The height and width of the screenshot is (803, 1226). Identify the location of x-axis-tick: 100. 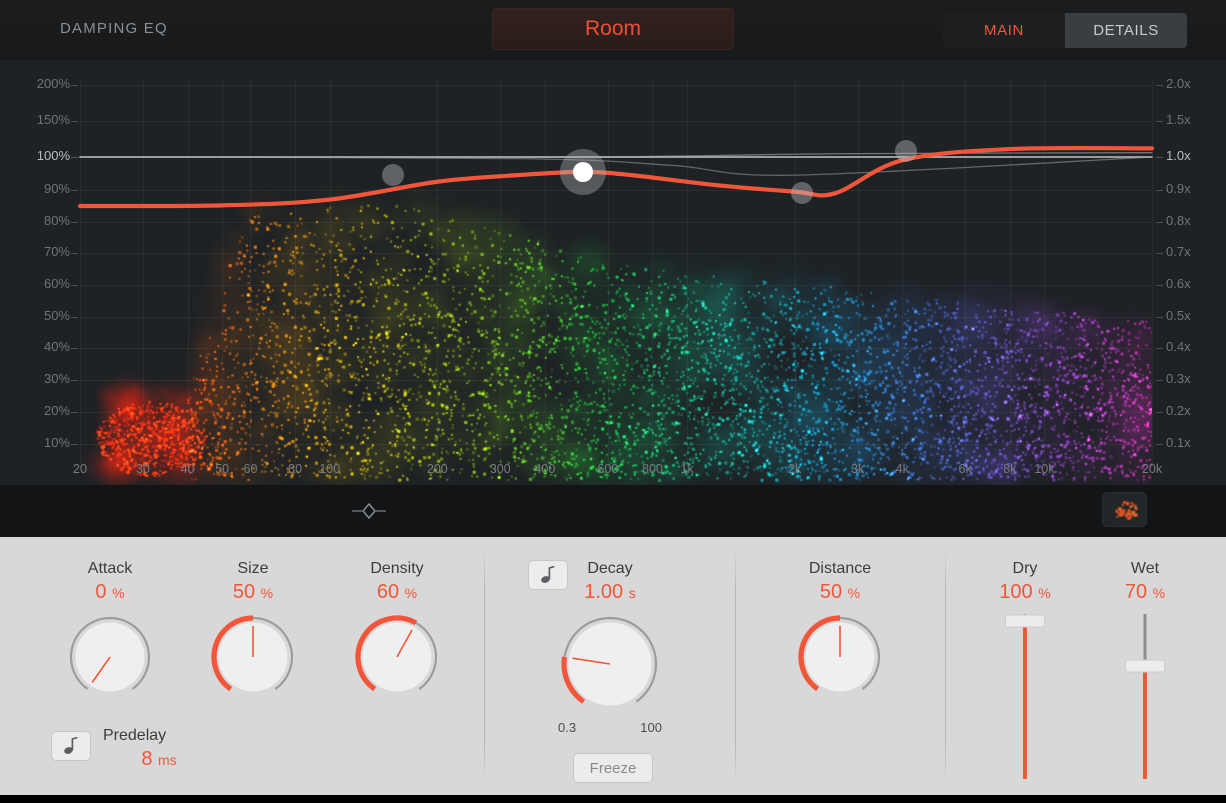
(330, 469).